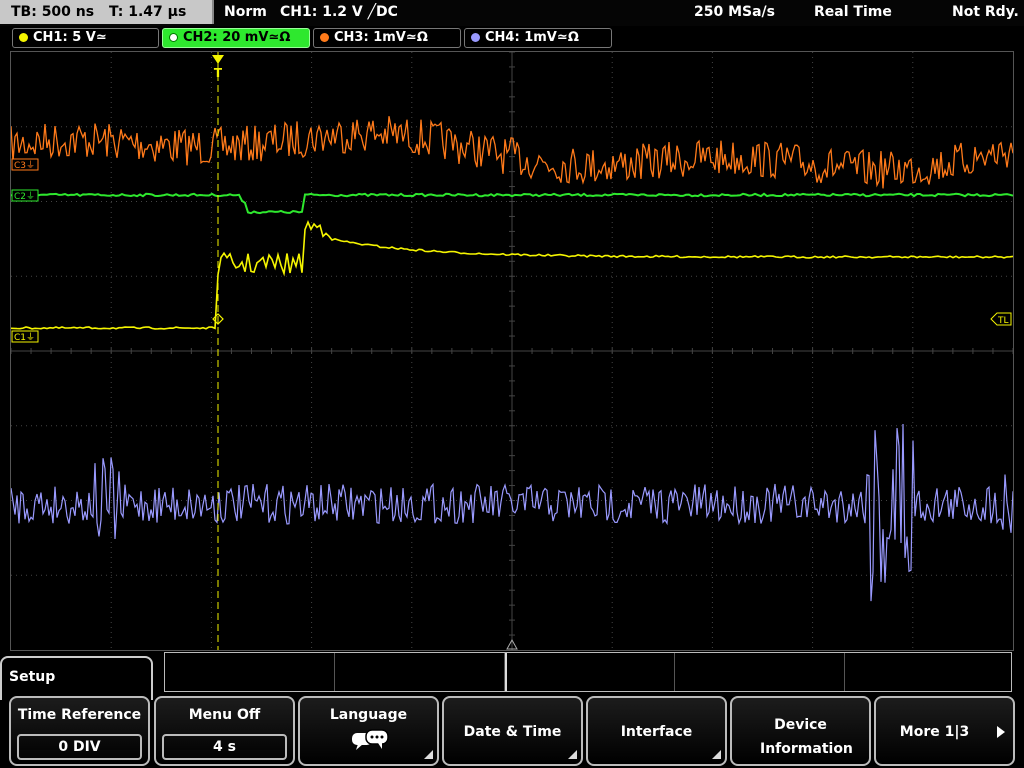 This screenshot has height=768, width=1024. Describe the element at coordinates (32, 677) in the screenshot. I see `menu-title: Setup` at that location.